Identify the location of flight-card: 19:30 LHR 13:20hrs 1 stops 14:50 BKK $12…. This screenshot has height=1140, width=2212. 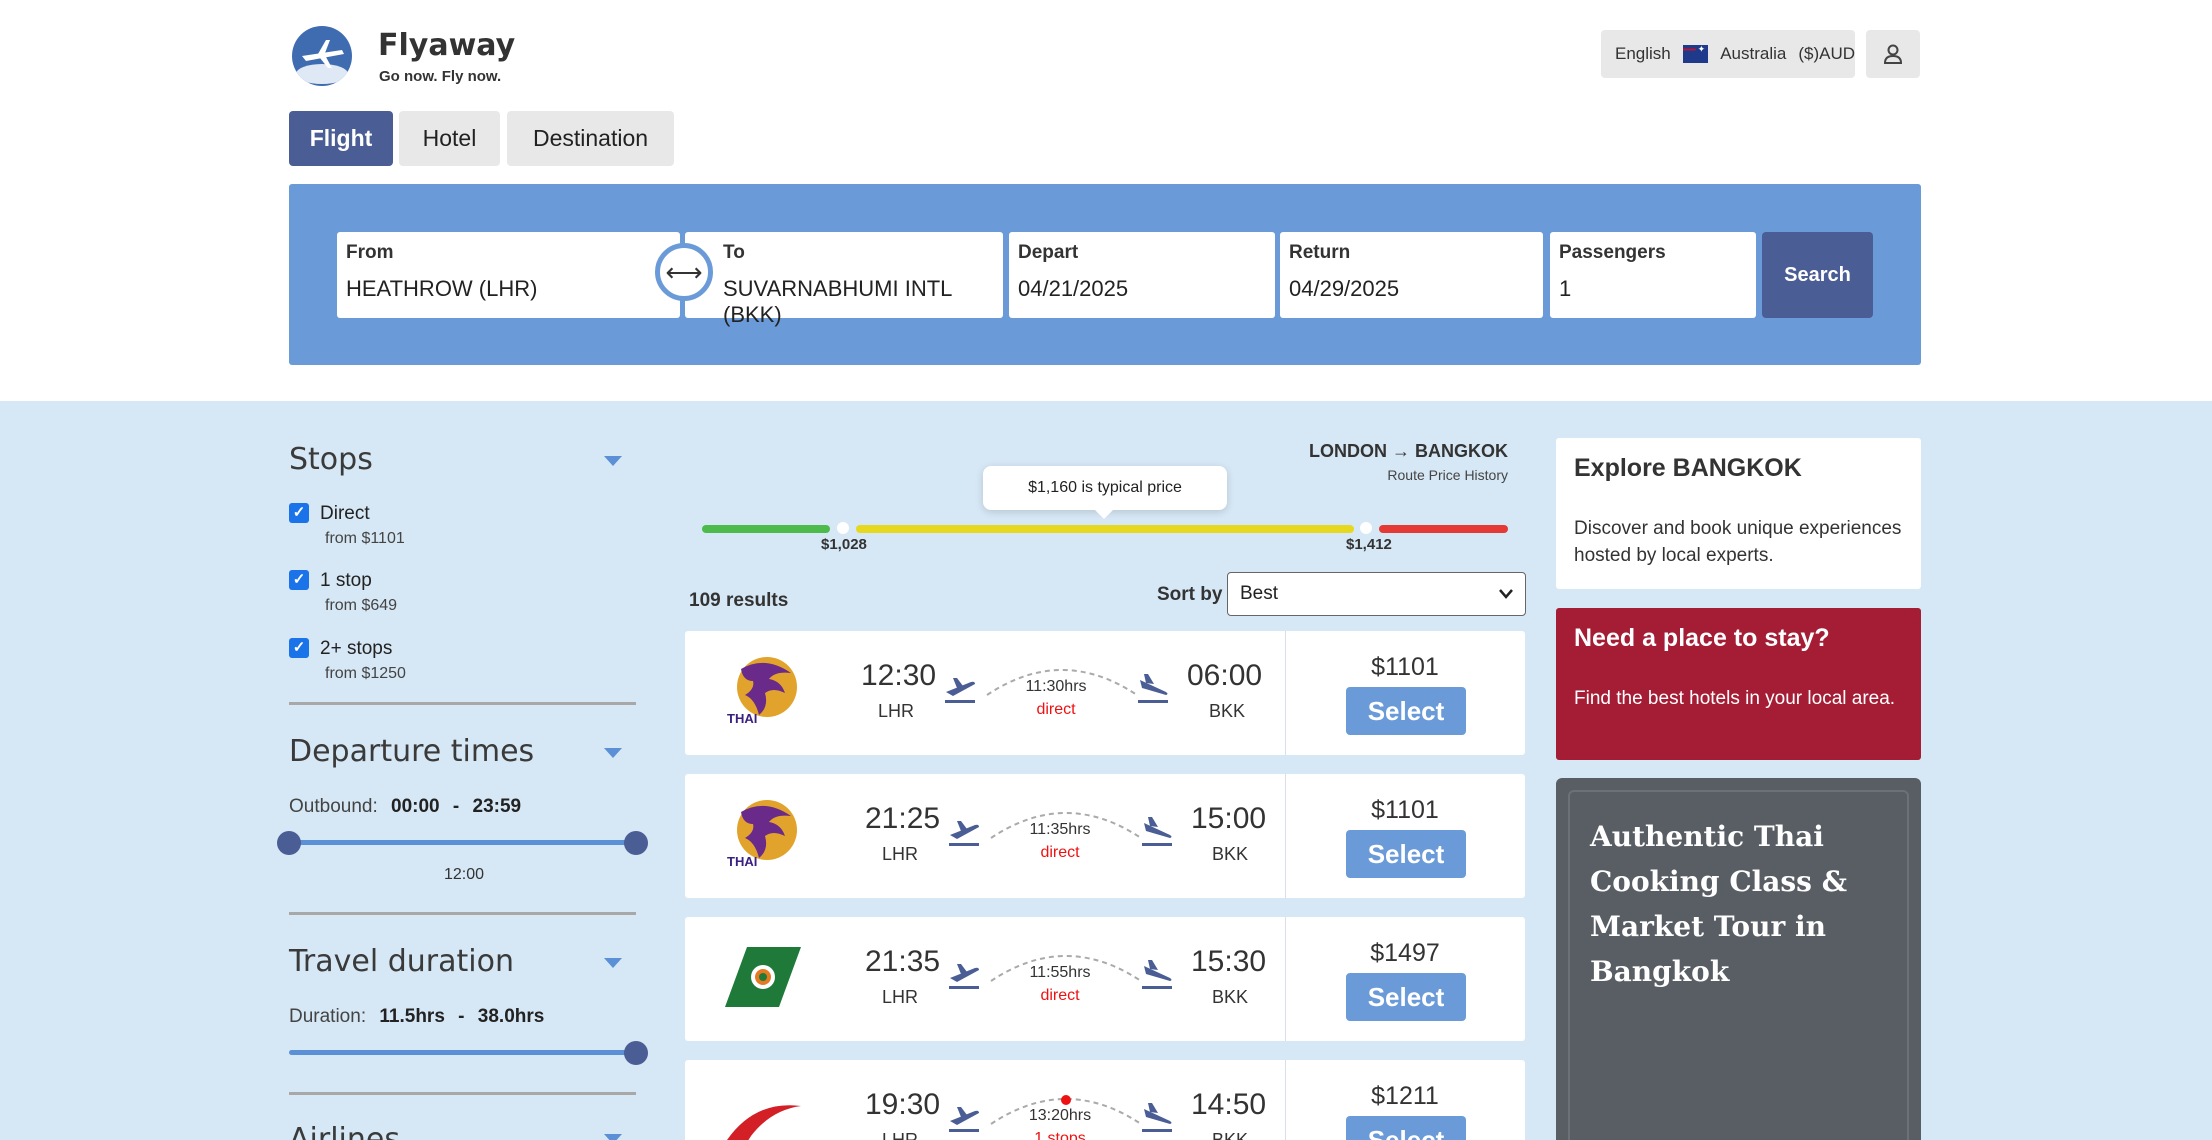
(1105, 1100).